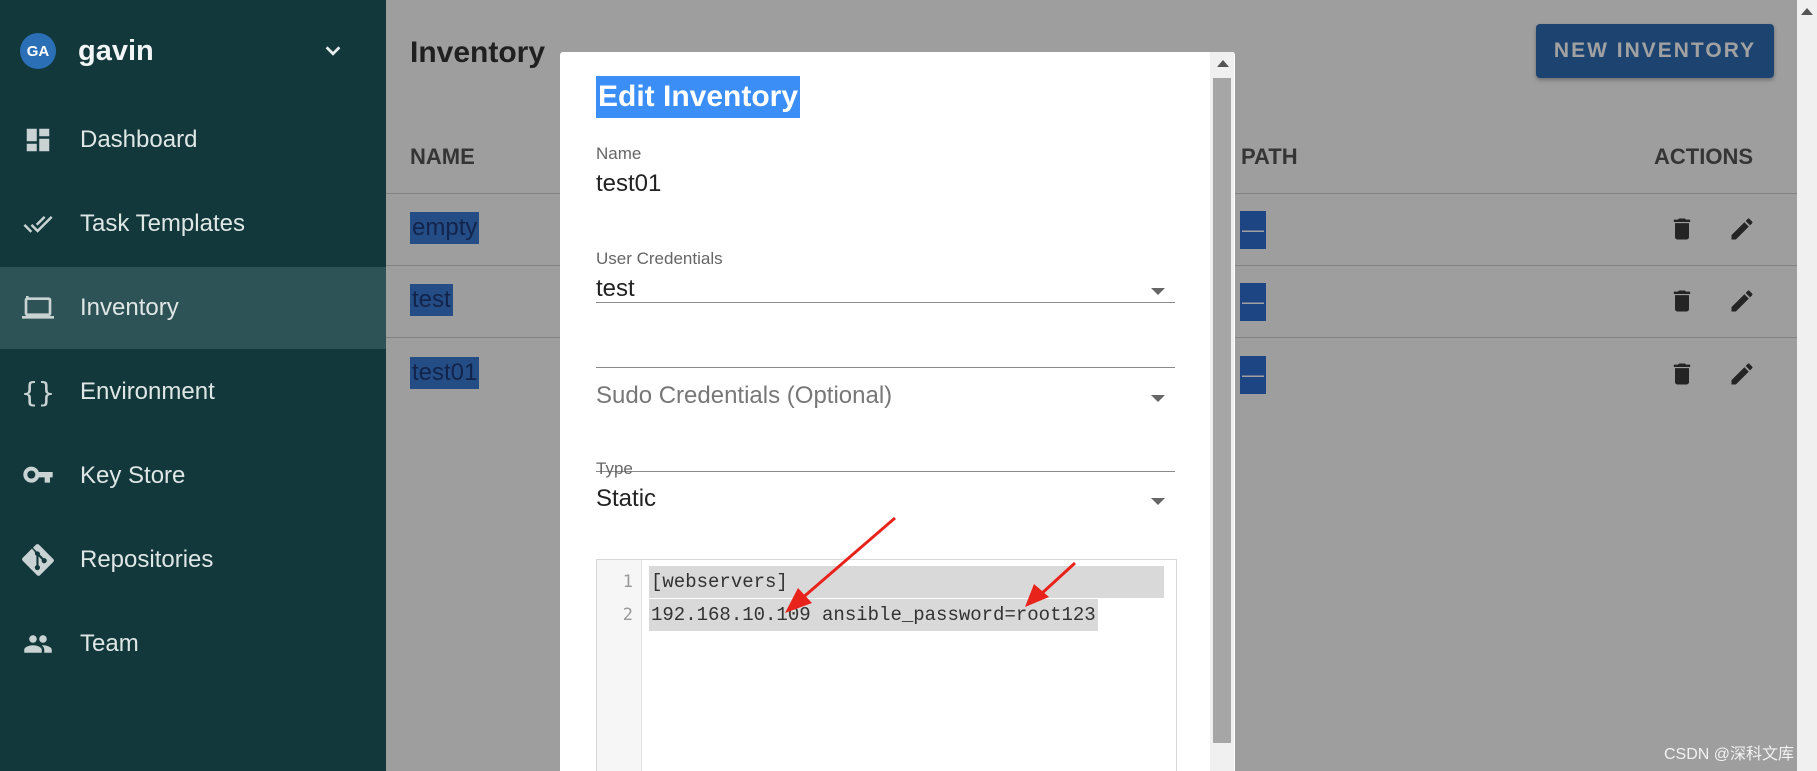 The height and width of the screenshot is (771, 1817). Describe the element at coordinates (1807, 385) in the screenshot. I see `page-scrollbar` at that location.